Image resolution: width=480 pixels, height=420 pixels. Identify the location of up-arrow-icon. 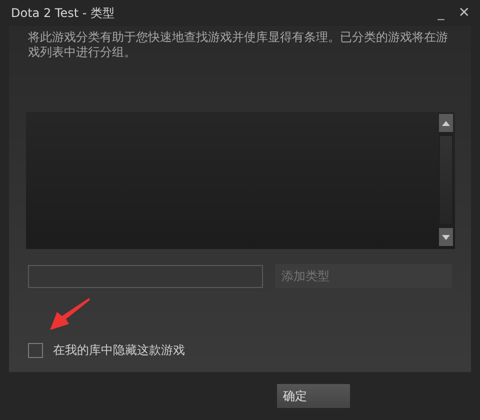
(446, 123).